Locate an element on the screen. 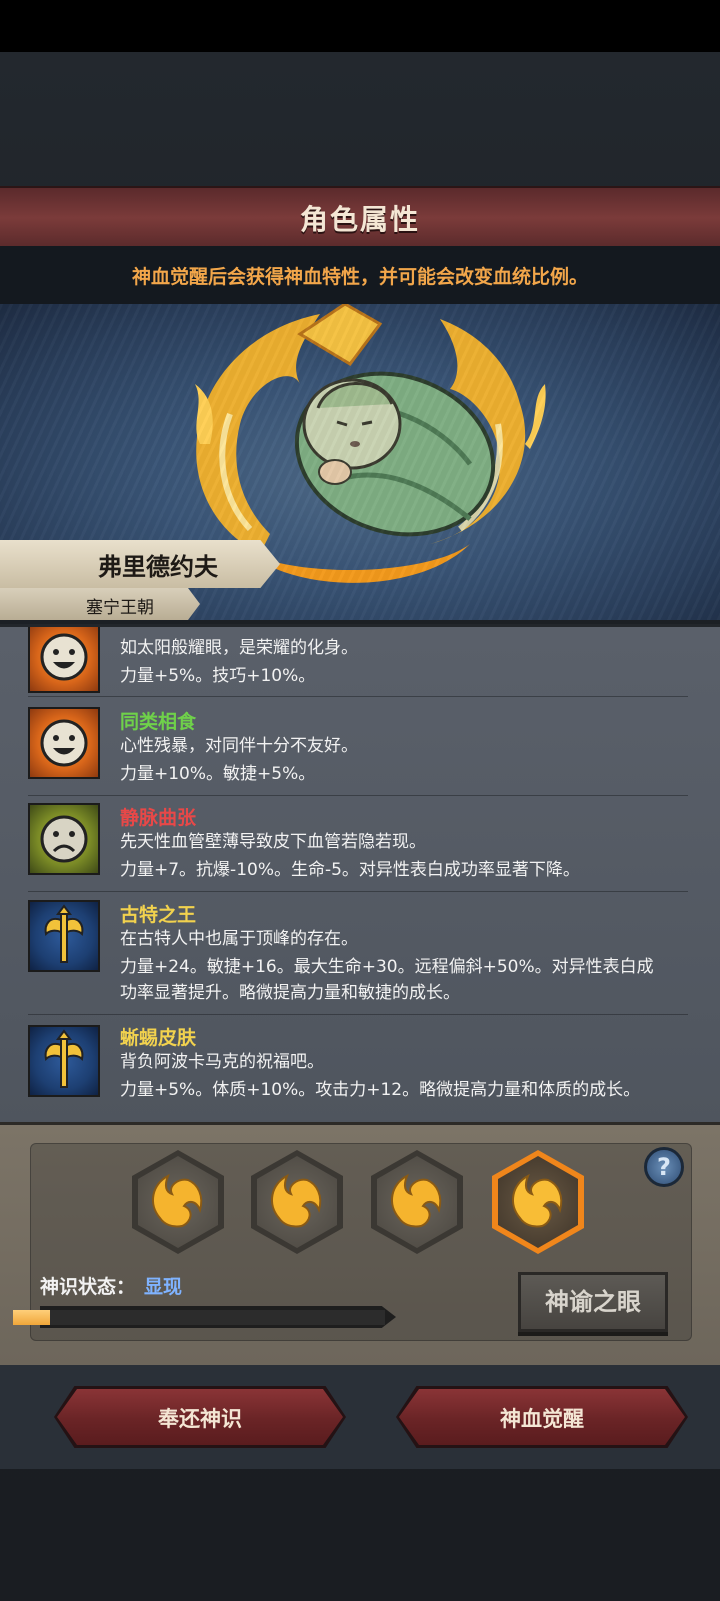  divine-progress-background is located at coordinates (199, 1317).